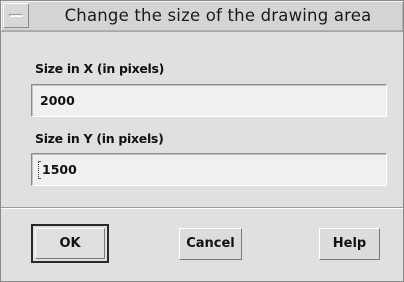 The image size is (404, 282). What do you see at coordinates (39, 170) in the screenshot?
I see `text-cursor-icon` at bounding box center [39, 170].